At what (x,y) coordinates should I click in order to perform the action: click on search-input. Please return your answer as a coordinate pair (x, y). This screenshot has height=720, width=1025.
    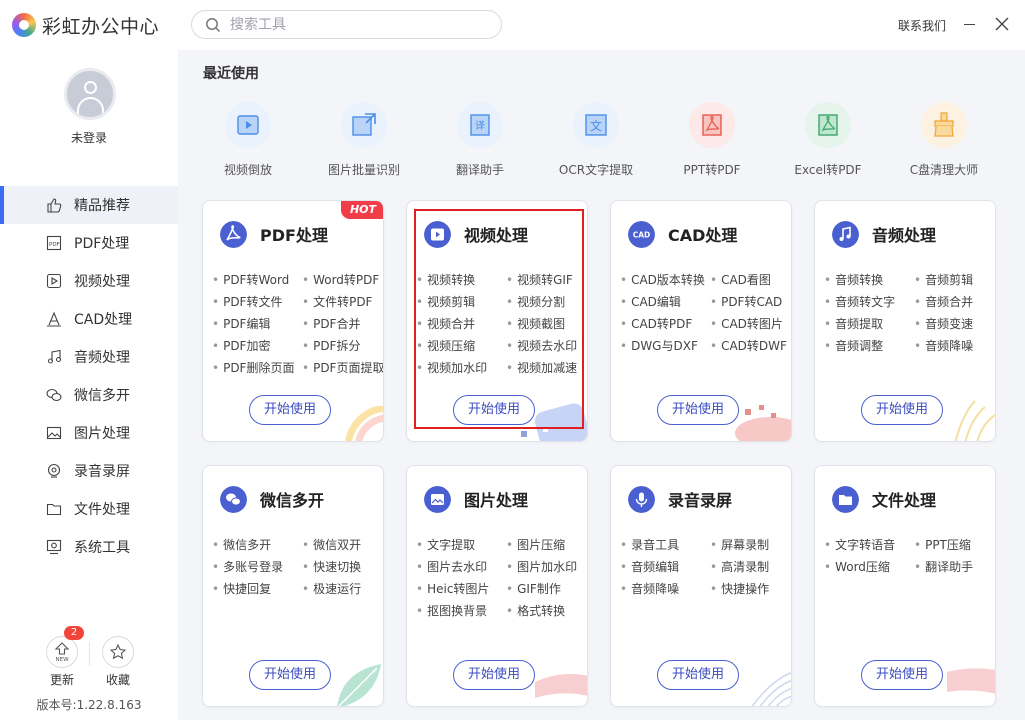
    Looking at the image, I should click on (360, 25).